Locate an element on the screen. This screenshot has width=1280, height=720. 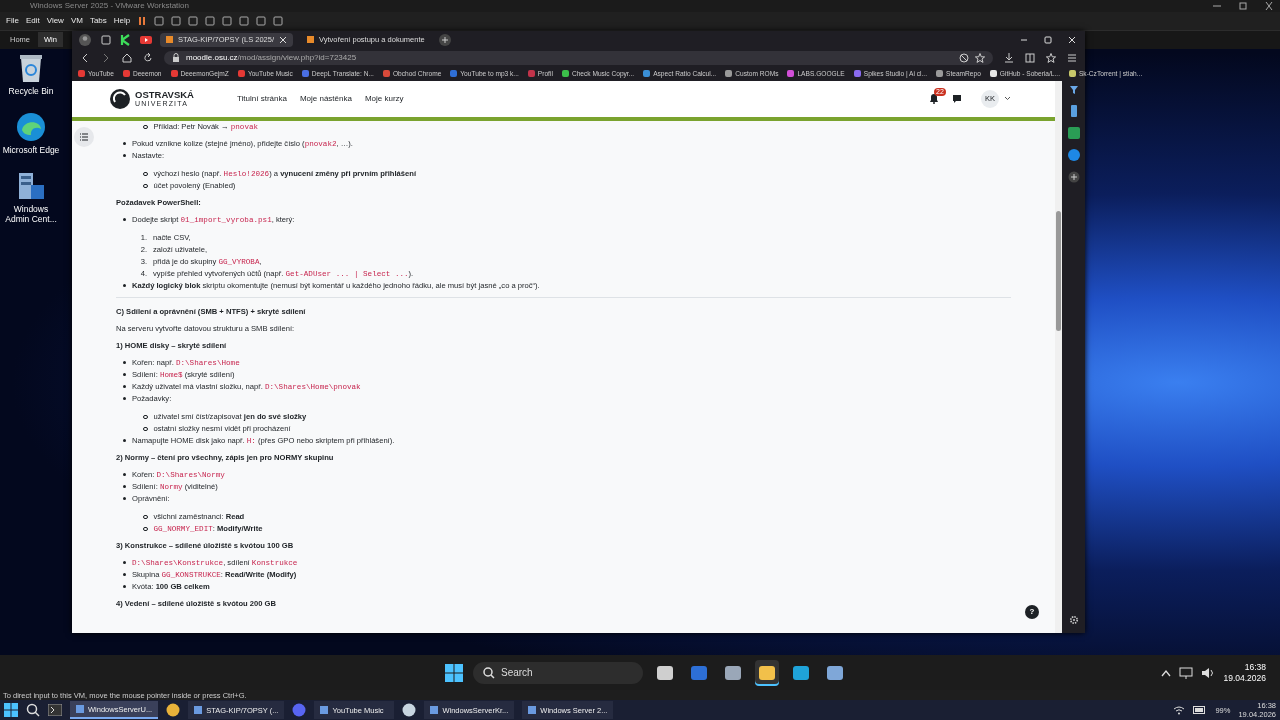
settings-icon is located at coordinates (1073, 619).